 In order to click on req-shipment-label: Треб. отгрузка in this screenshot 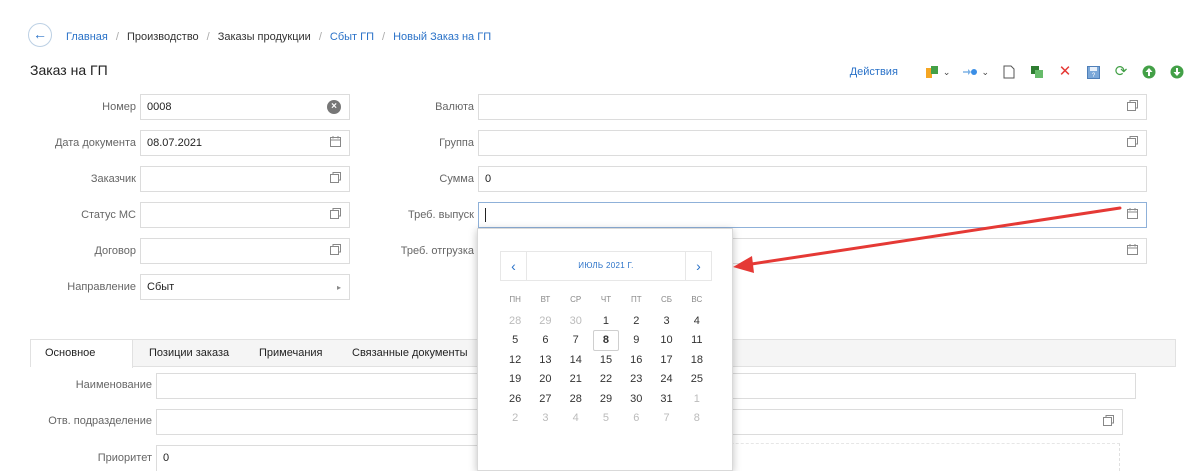, I will do `click(437, 251)`.